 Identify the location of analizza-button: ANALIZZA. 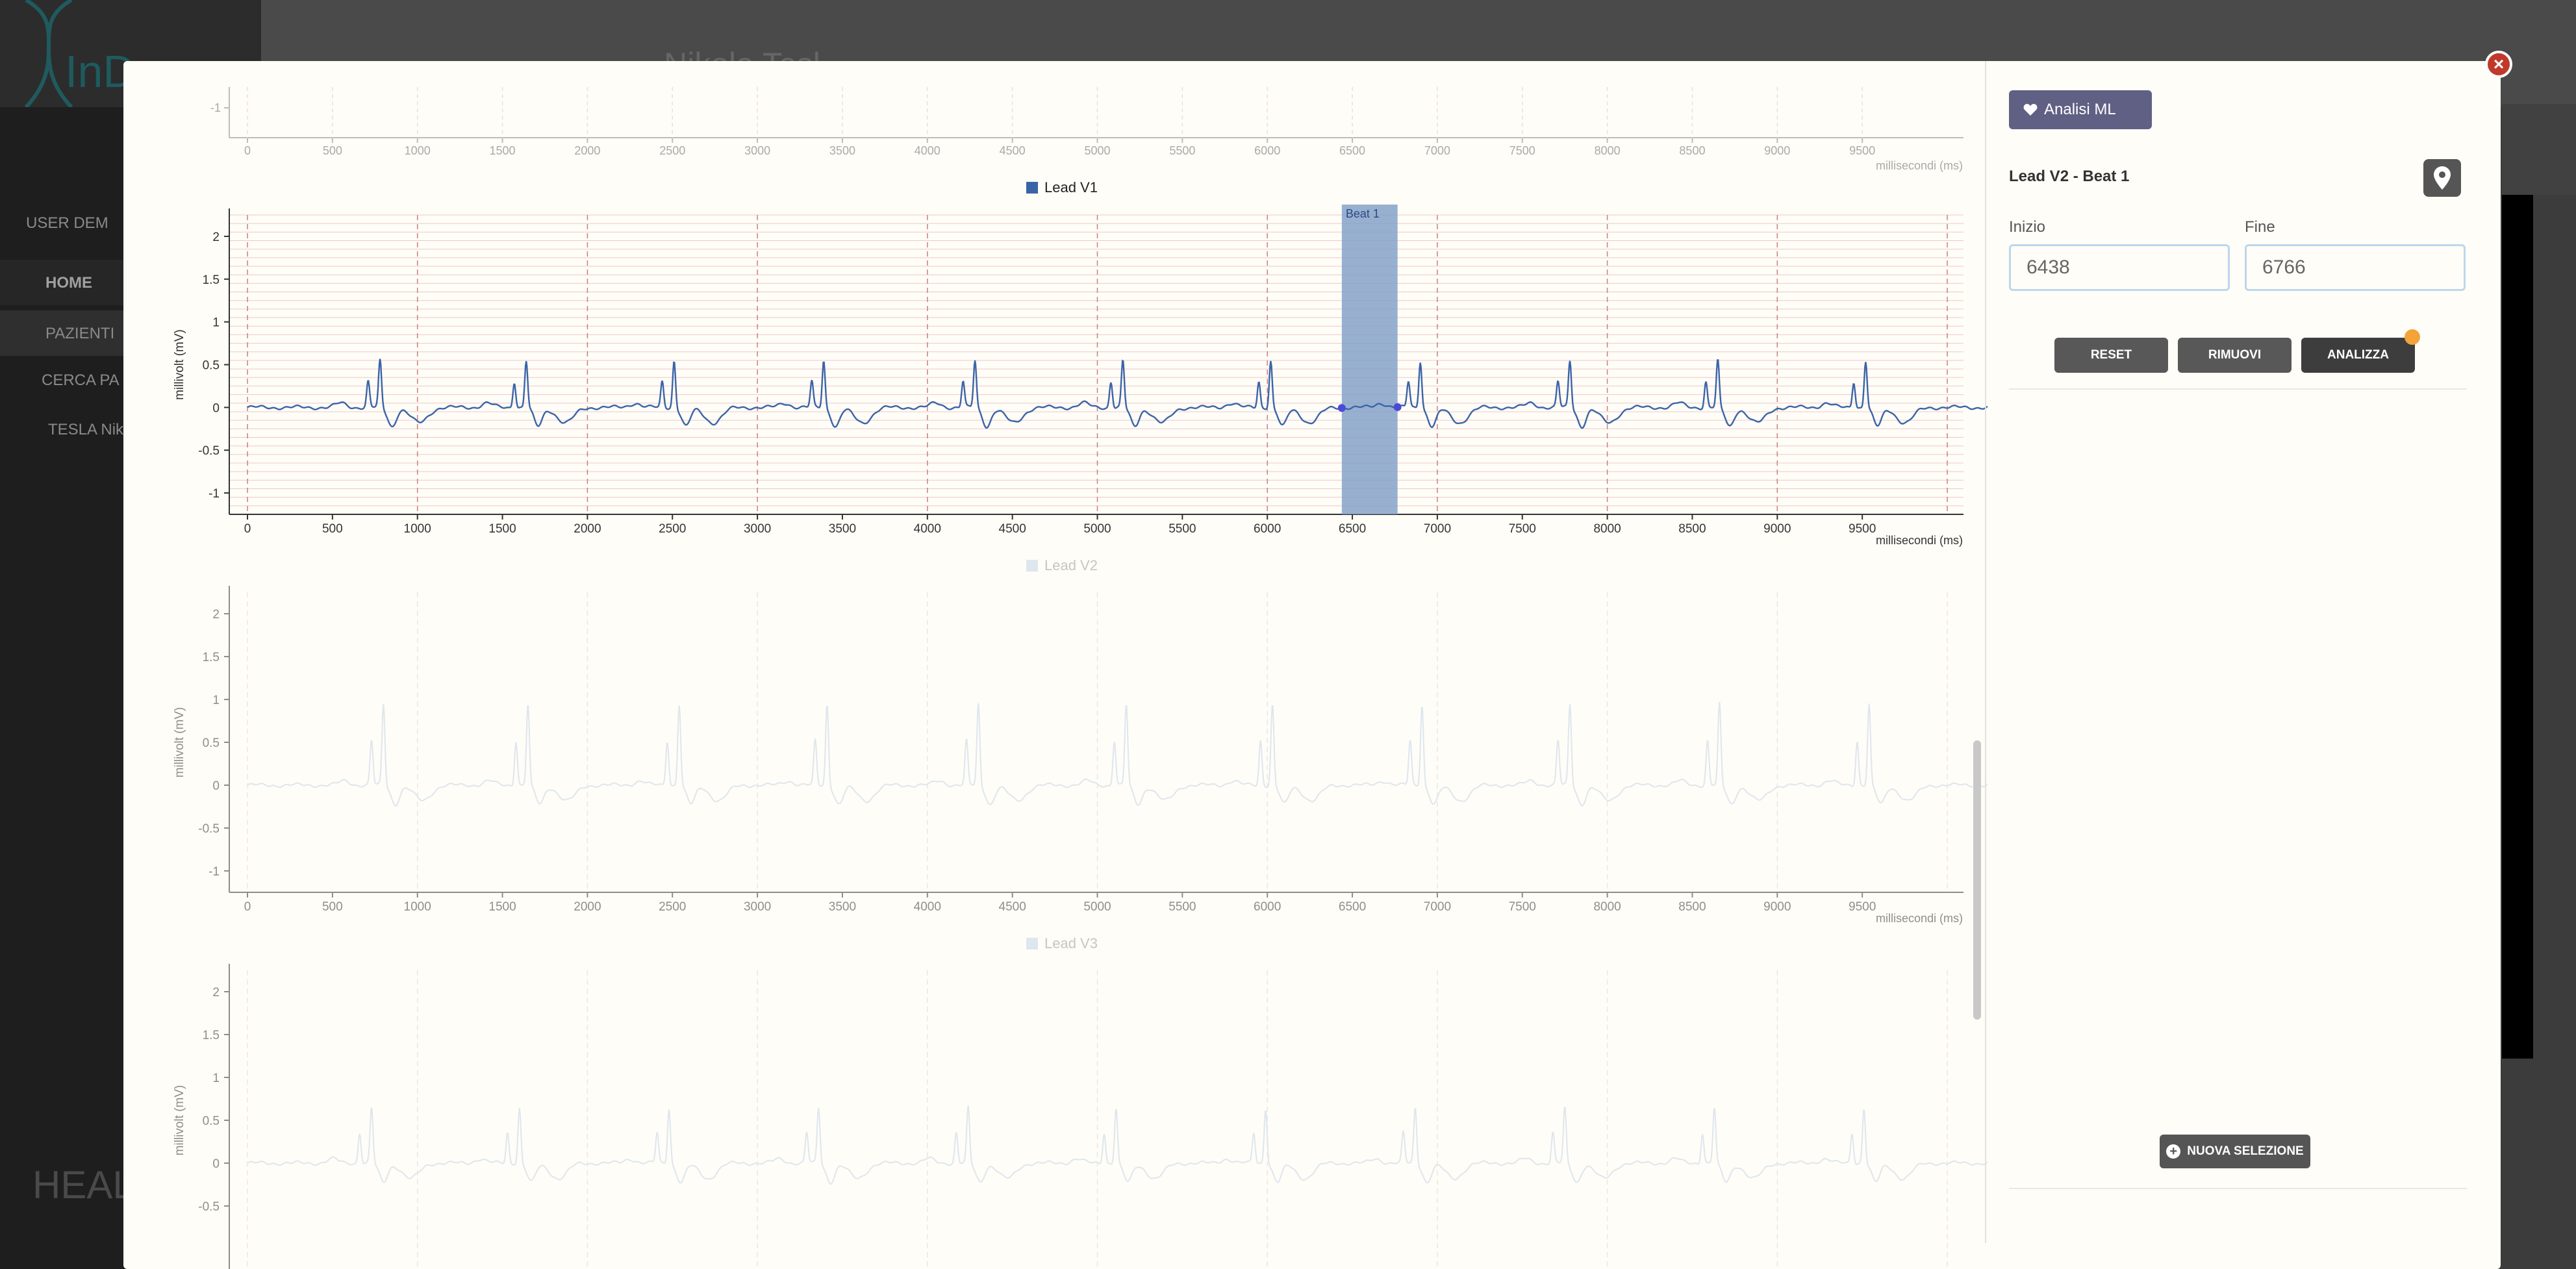
(2358, 355).